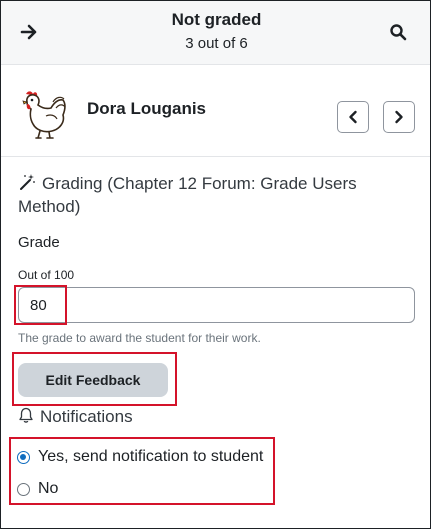 This screenshot has height=529, width=431. Describe the element at coordinates (215, 156) in the screenshot. I see `section-divider` at that location.